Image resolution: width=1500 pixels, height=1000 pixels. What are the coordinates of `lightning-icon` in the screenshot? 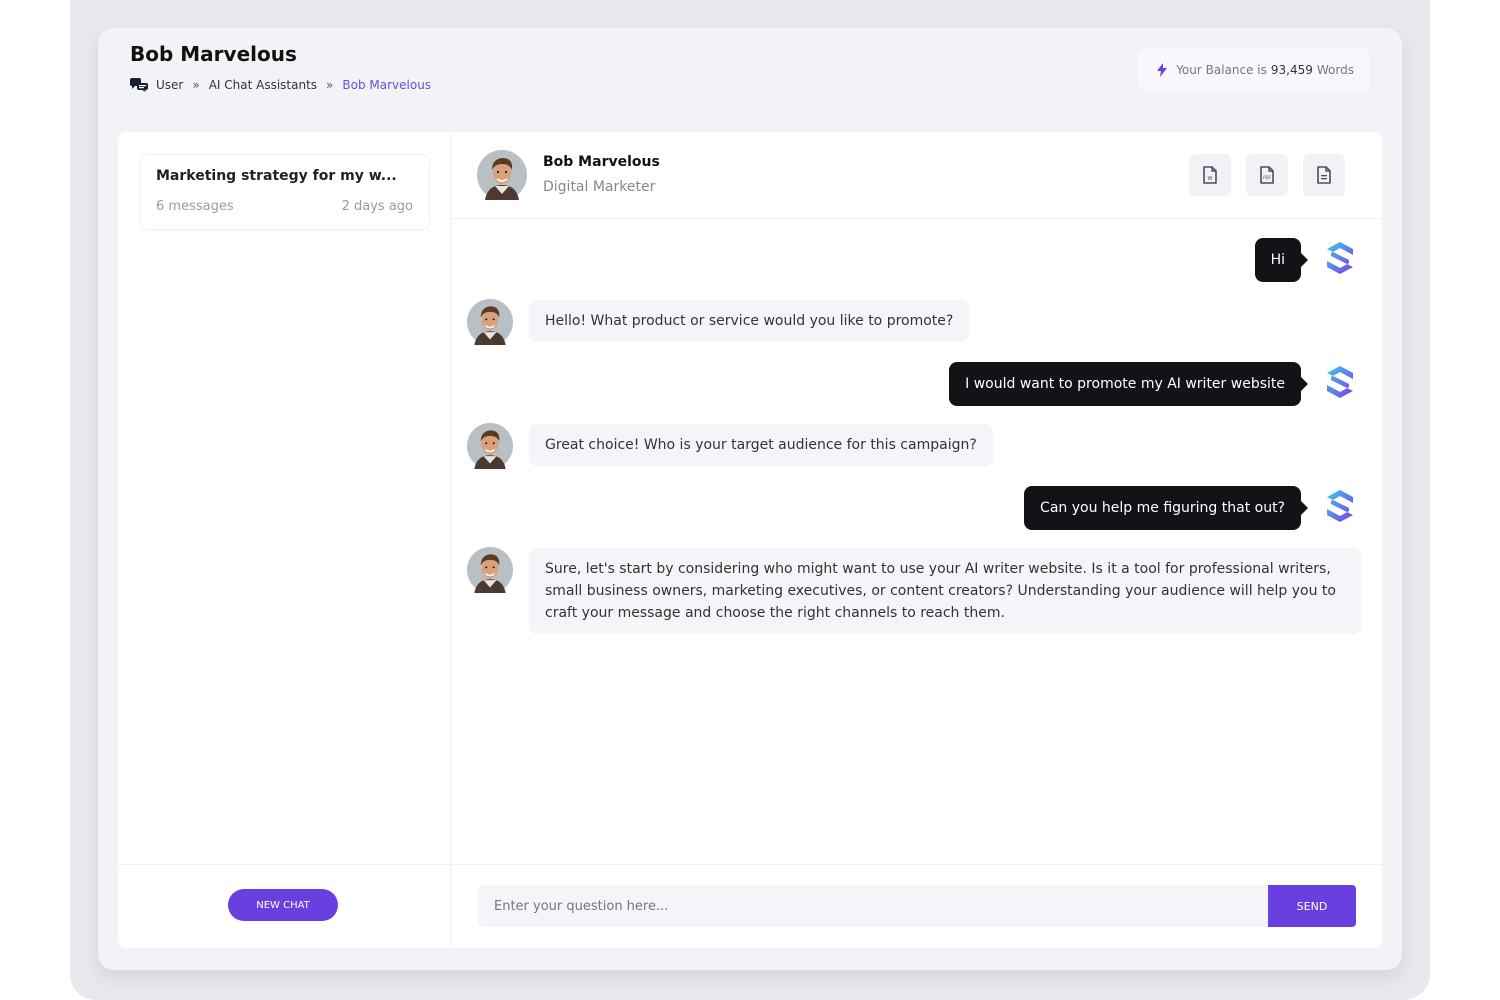 It's located at (1162, 70).